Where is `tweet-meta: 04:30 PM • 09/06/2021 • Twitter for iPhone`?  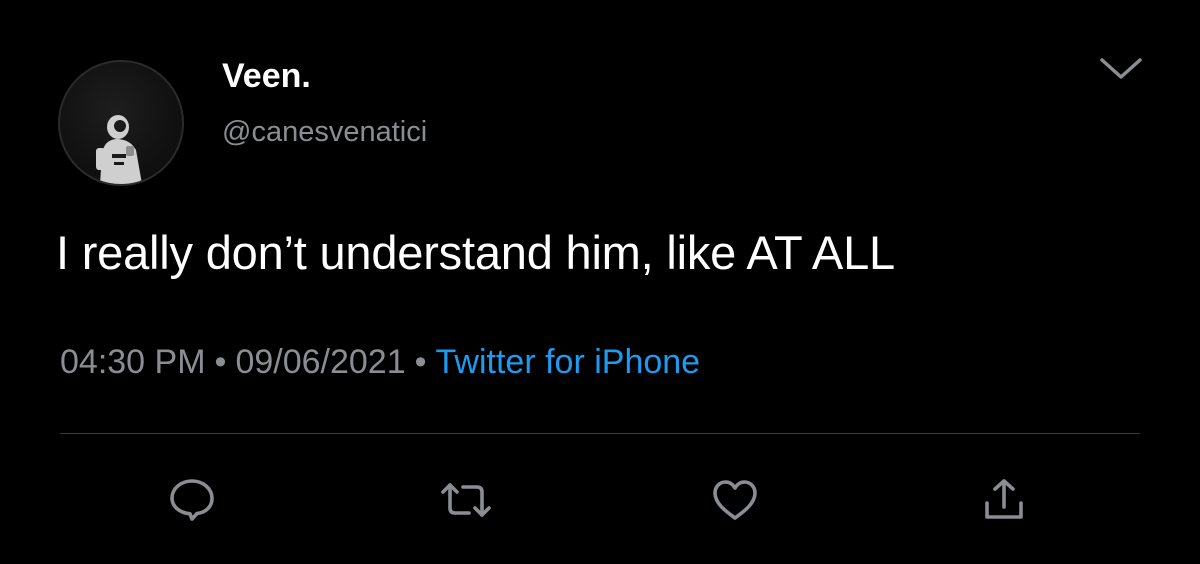
tweet-meta: 04:30 PM • 09/06/2021 • Twitter for iPhone is located at coordinates (380, 362).